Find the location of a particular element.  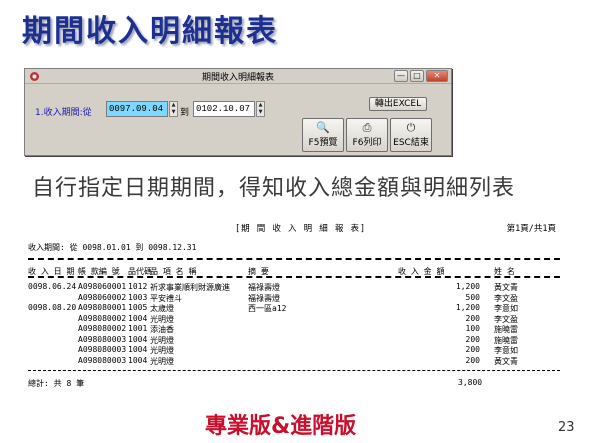

total-amount: 3,800 is located at coordinates (470, 382).